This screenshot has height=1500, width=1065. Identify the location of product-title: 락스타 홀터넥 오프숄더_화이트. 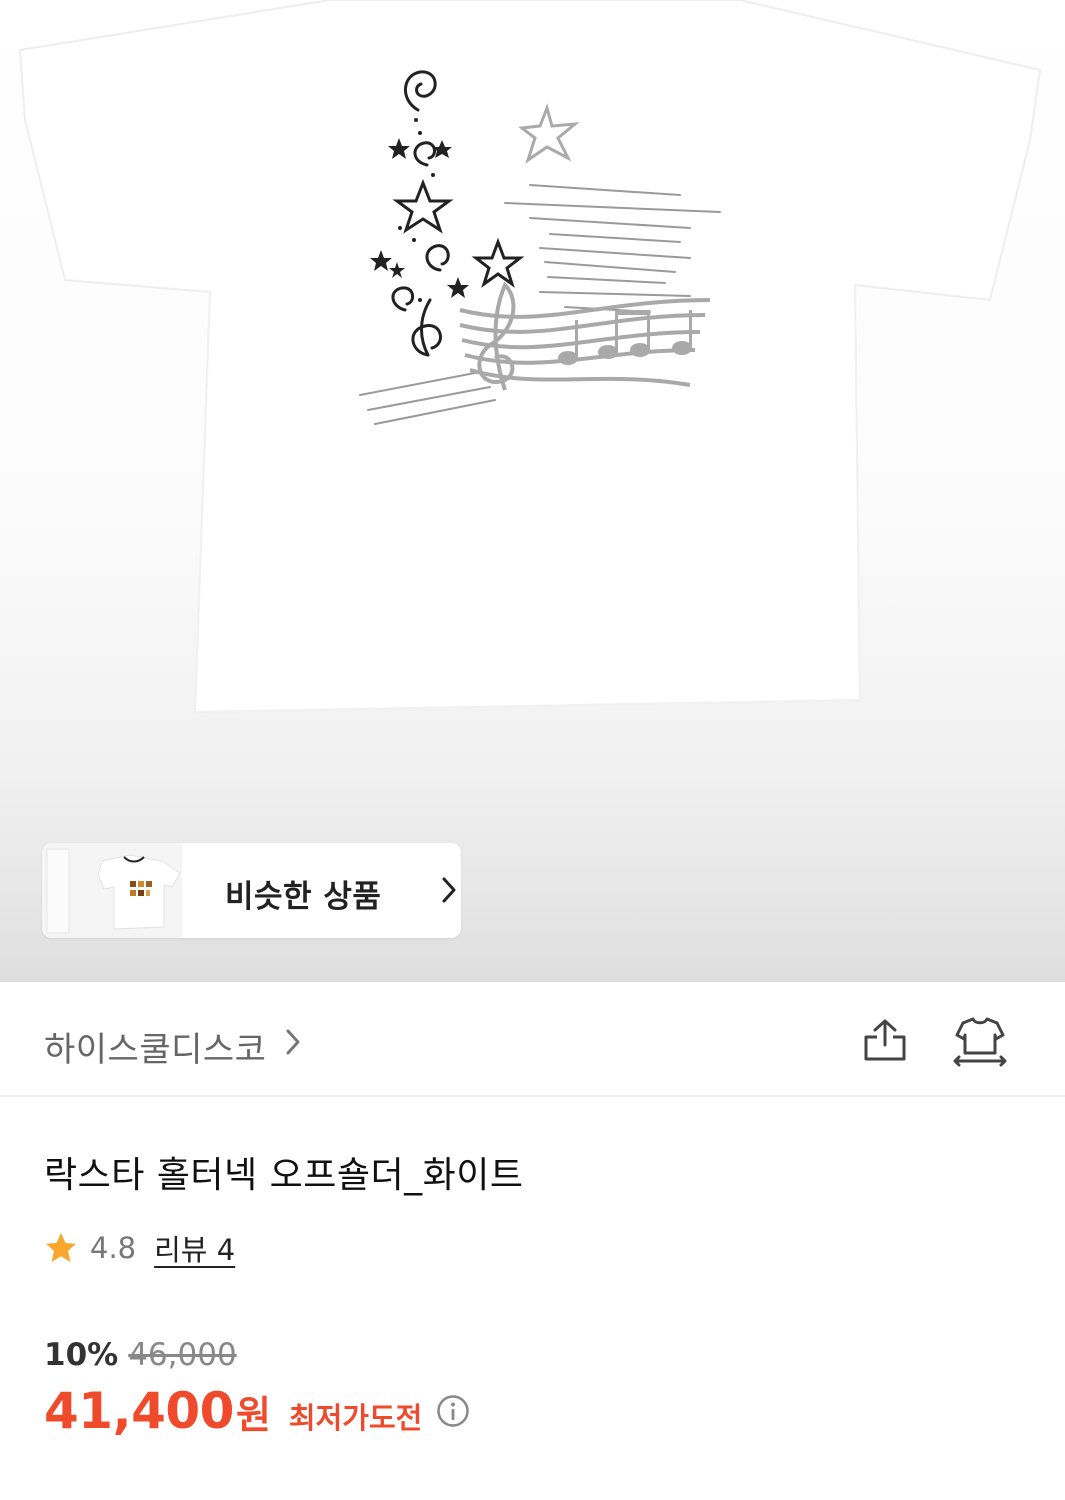
(284, 1175).